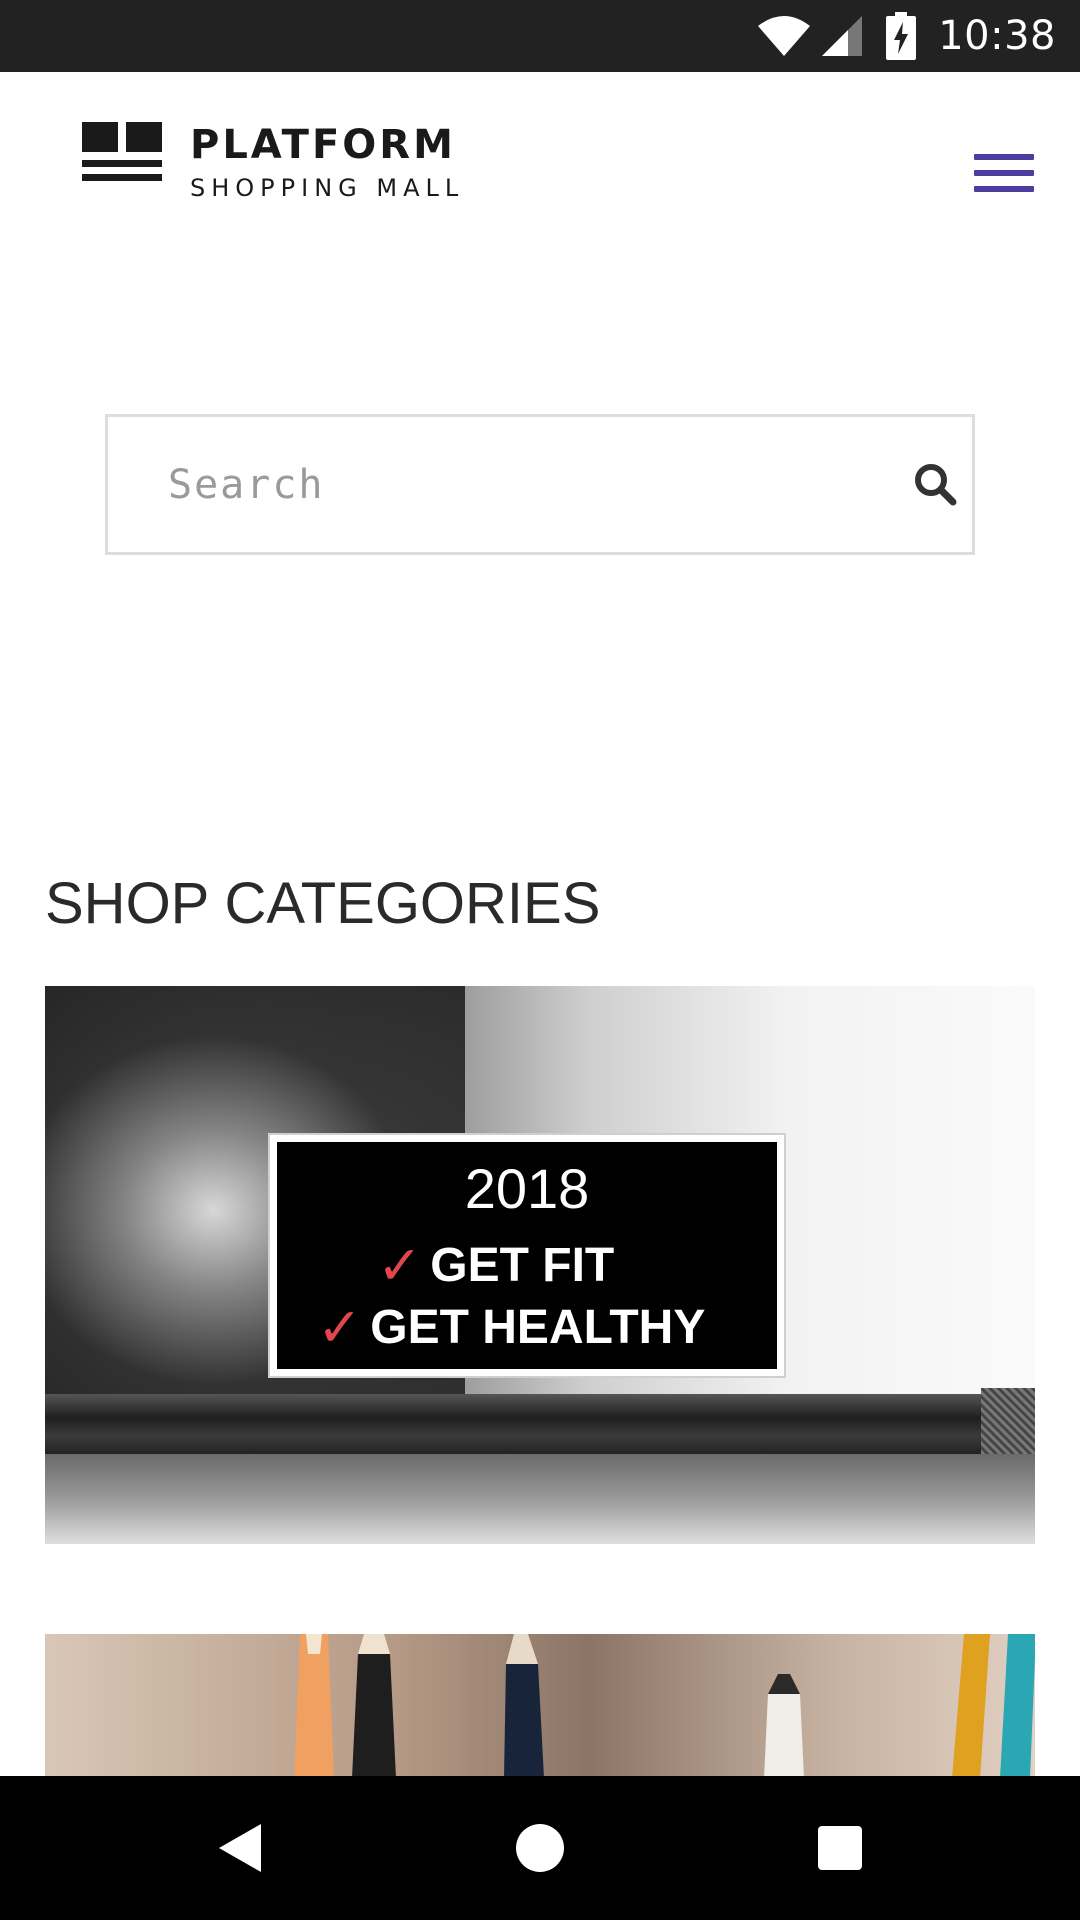 Image resolution: width=1080 pixels, height=1920 pixels. What do you see at coordinates (997, 36) in the screenshot?
I see `status-time: 10:38` at bounding box center [997, 36].